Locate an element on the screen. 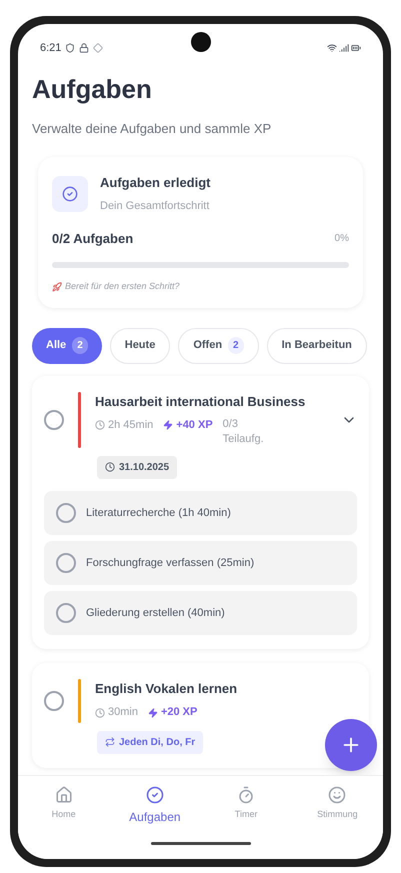 Image resolution: width=401 pixels, height=873 pixels. filter-tab: Heute is located at coordinates (140, 346).